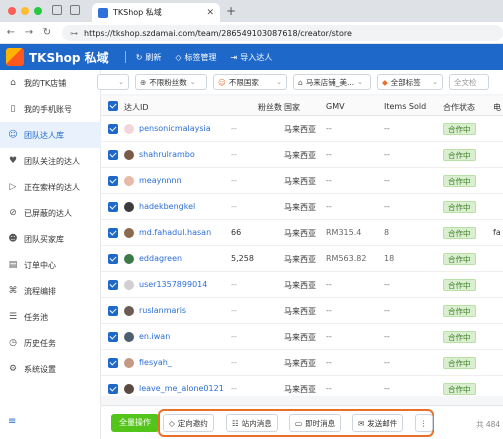  I want to click on creator-id-link: ruslanmaris, so click(162, 310).